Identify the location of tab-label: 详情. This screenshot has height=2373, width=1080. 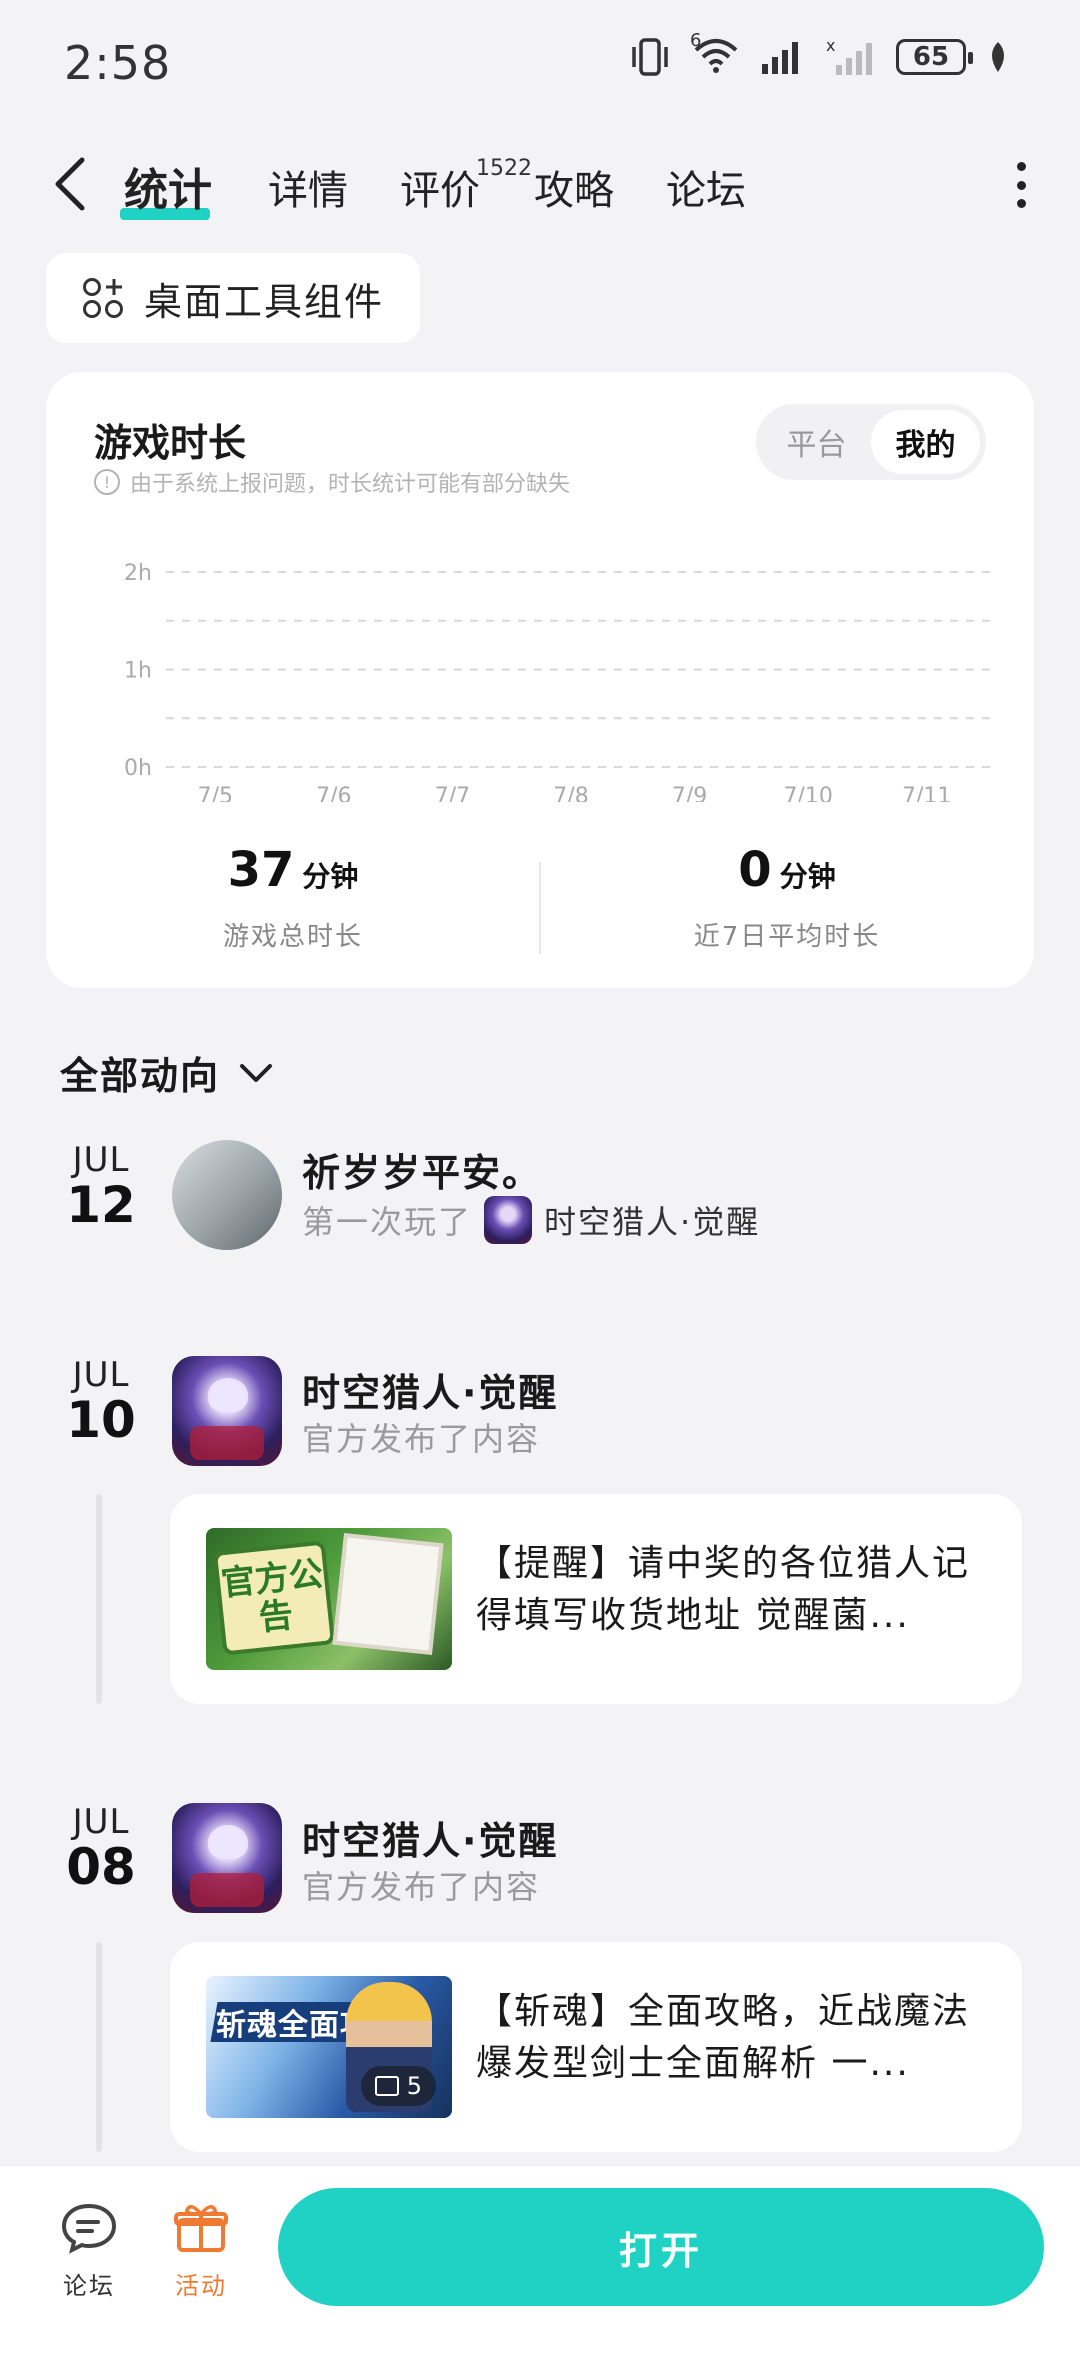
(308, 191).